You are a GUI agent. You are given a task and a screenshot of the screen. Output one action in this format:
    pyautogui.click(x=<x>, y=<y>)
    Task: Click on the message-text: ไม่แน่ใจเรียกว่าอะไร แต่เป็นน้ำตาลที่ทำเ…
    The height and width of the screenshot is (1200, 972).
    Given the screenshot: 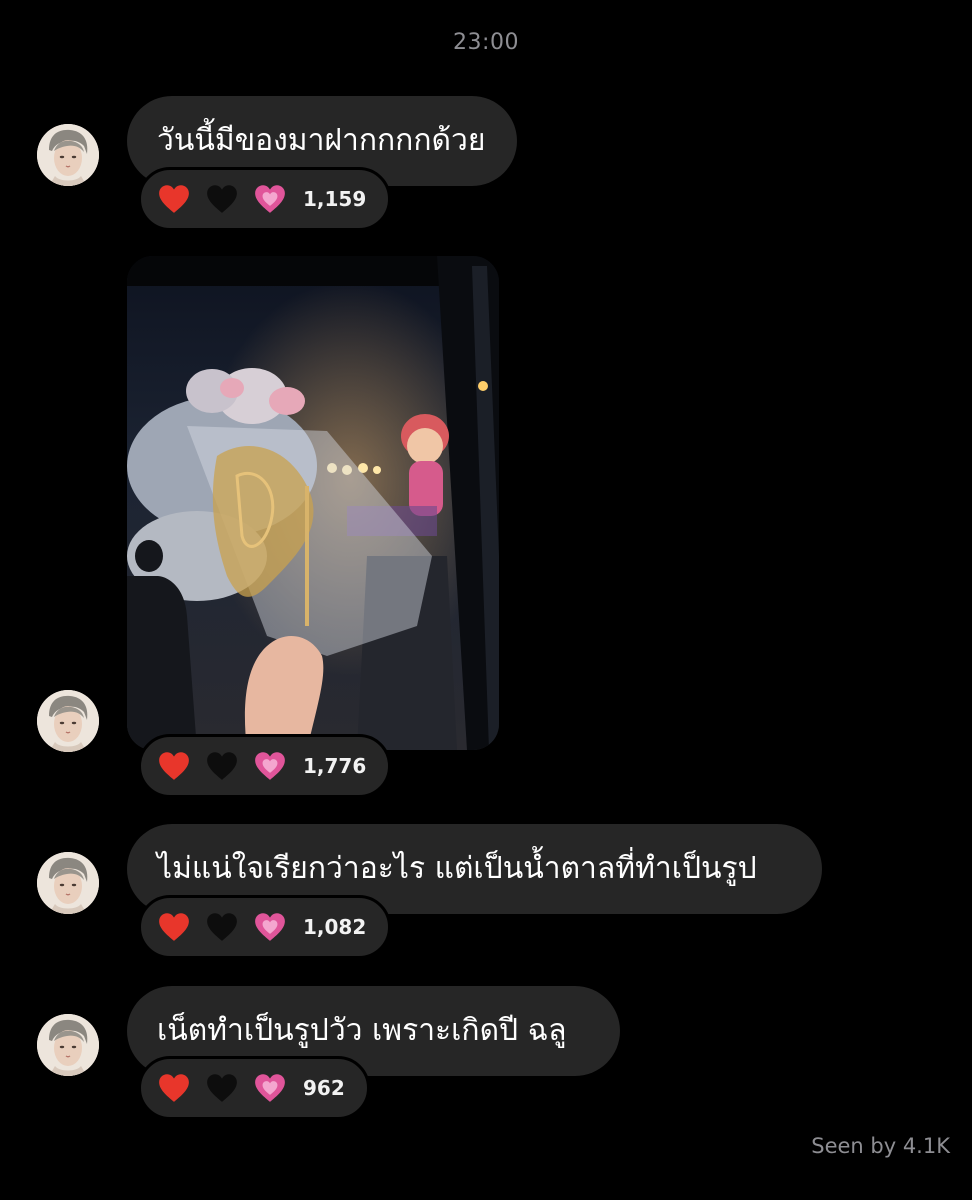 What is the action you would take?
    pyautogui.click(x=457, y=868)
    